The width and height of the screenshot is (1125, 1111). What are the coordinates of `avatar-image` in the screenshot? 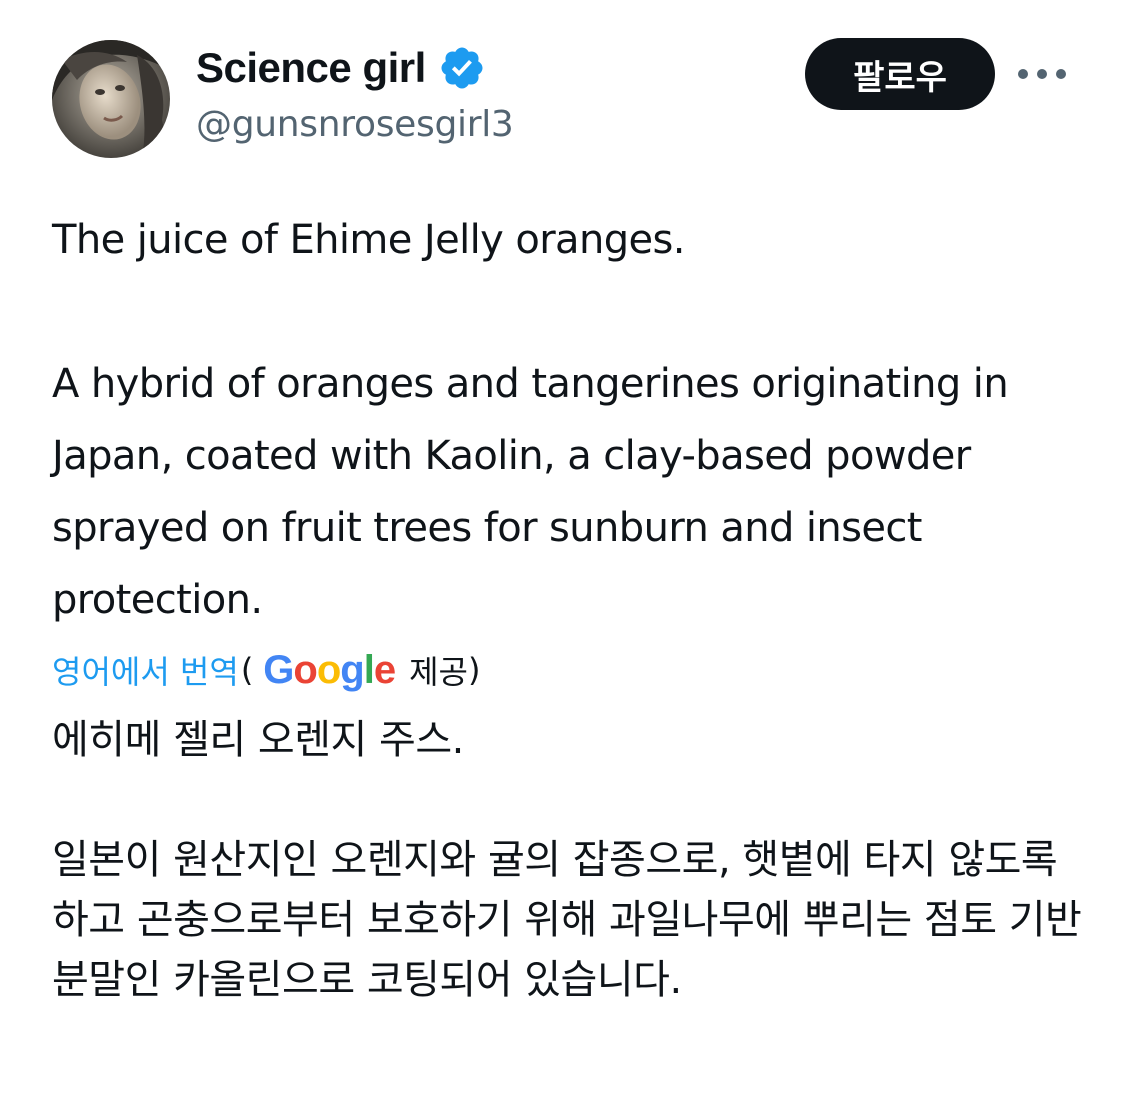 It's located at (111, 99).